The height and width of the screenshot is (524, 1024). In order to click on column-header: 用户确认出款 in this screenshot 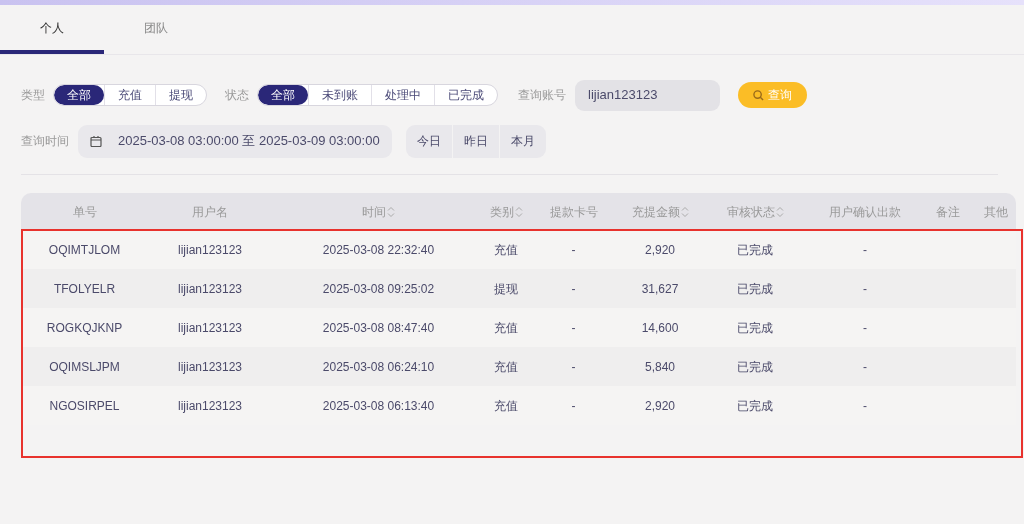, I will do `click(865, 212)`.